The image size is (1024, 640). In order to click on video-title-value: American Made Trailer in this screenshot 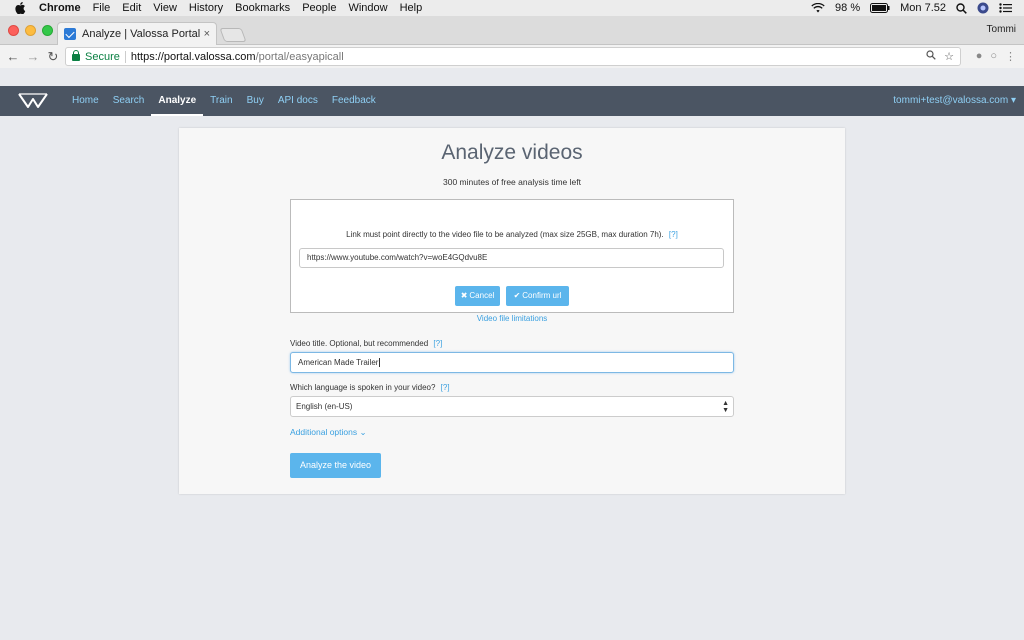, I will do `click(338, 362)`.